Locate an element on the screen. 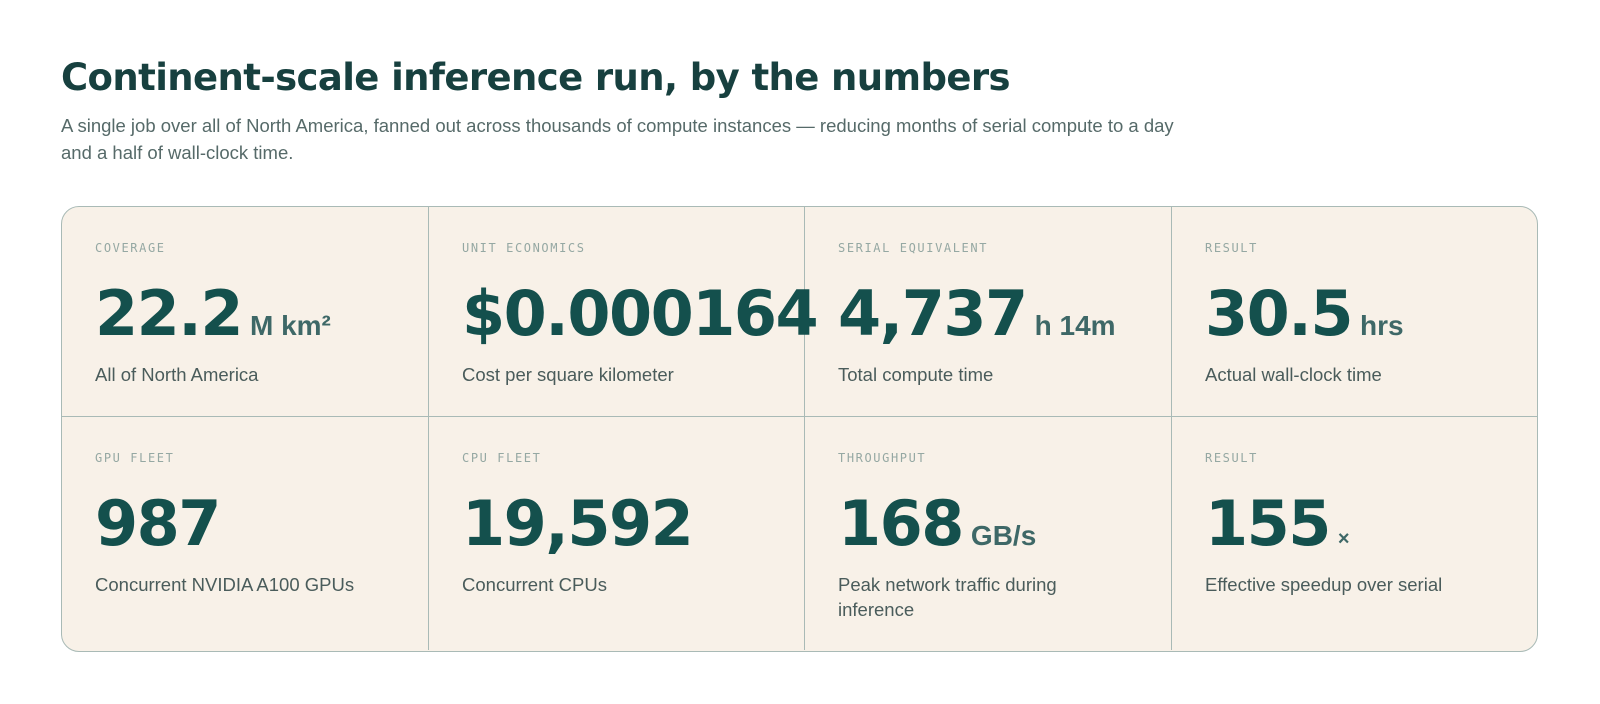 The height and width of the screenshot is (704, 1600). stat-description: Effective speedup over serial is located at coordinates (1324, 584).